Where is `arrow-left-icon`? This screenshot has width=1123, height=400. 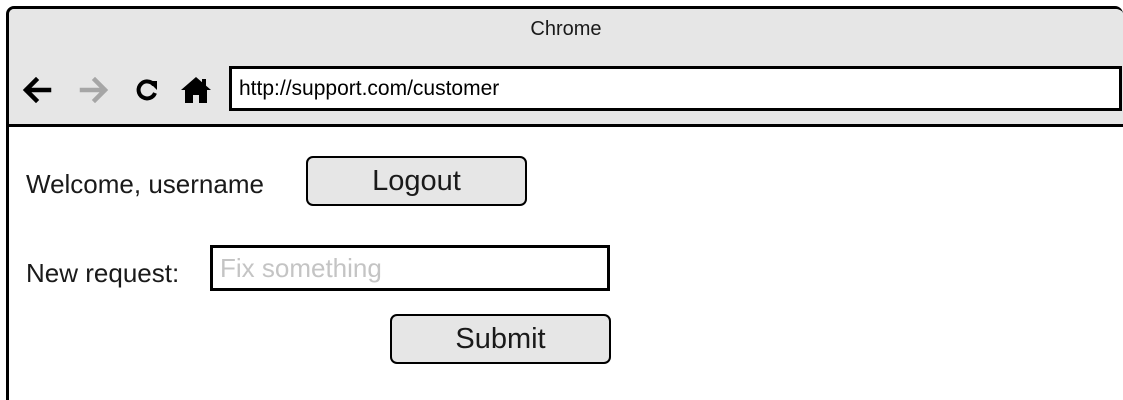
arrow-left-icon is located at coordinates (37, 90).